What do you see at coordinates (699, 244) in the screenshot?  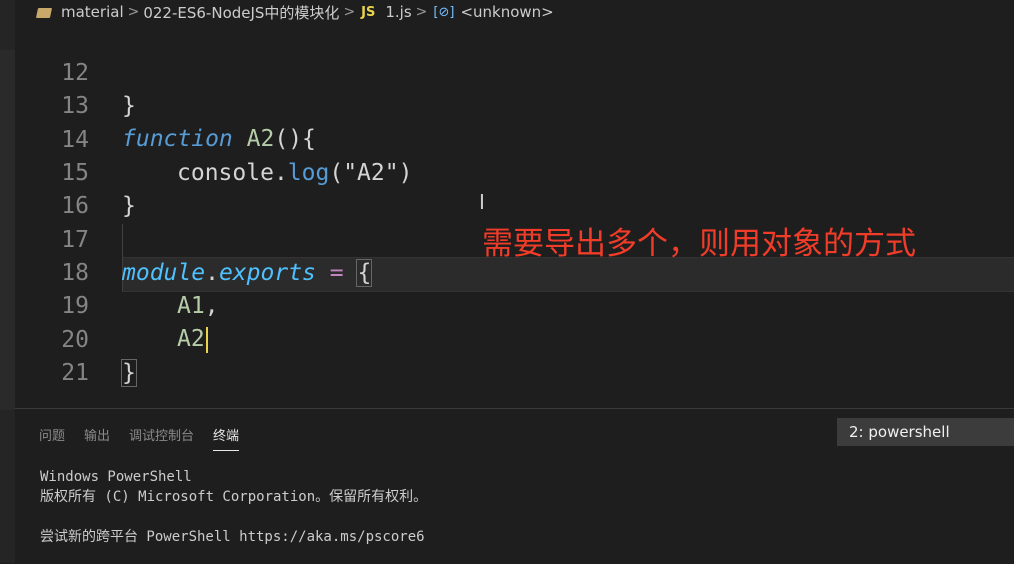 I see `annotation-text: 需要导出多个，则用对象的方式` at bounding box center [699, 244].